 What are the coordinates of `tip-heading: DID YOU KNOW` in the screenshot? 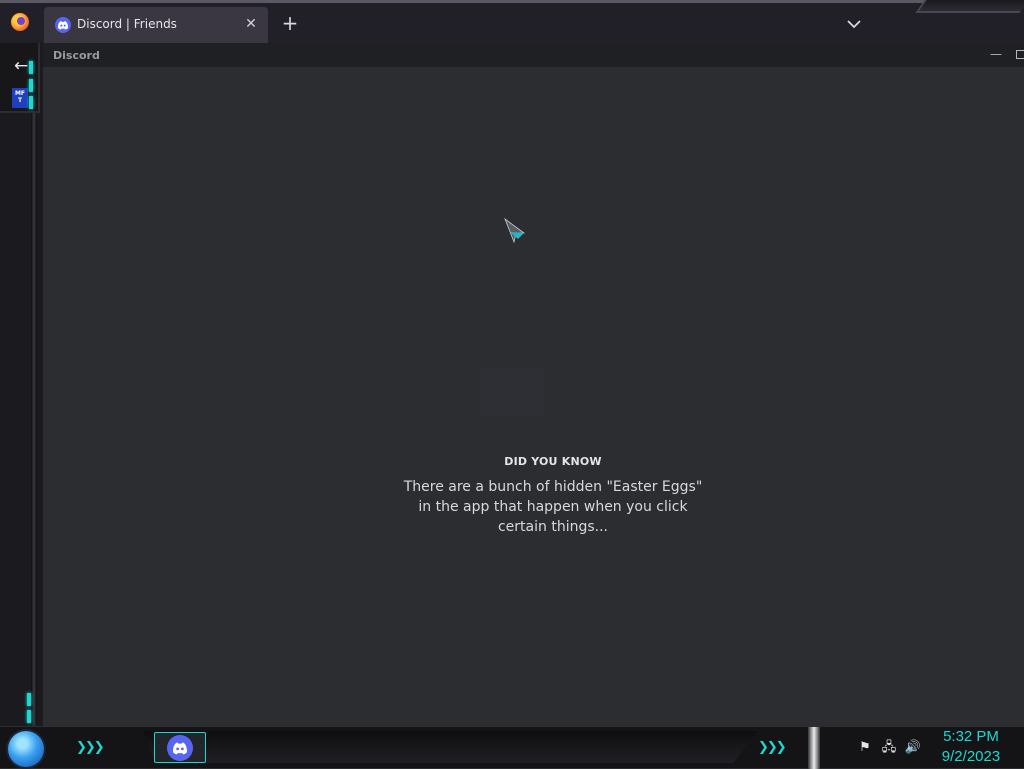 It's located at (553, 461).